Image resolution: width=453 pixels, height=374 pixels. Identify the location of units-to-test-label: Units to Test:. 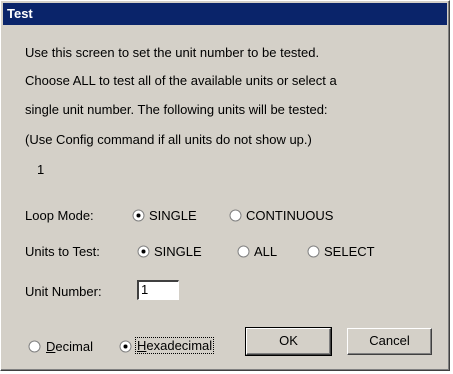
(62, 251).